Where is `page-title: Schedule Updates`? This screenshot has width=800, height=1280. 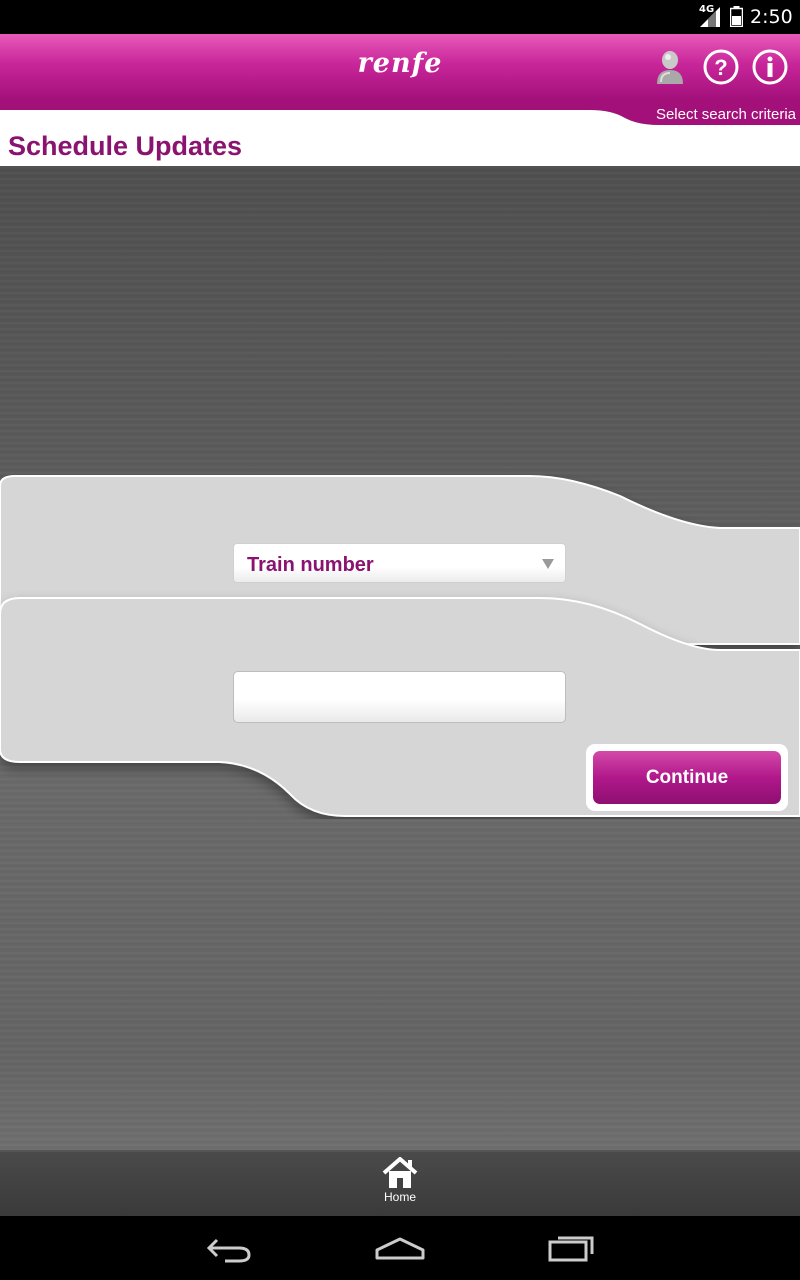 page-title: Schedule Updates is located at coordinates (125, 146).